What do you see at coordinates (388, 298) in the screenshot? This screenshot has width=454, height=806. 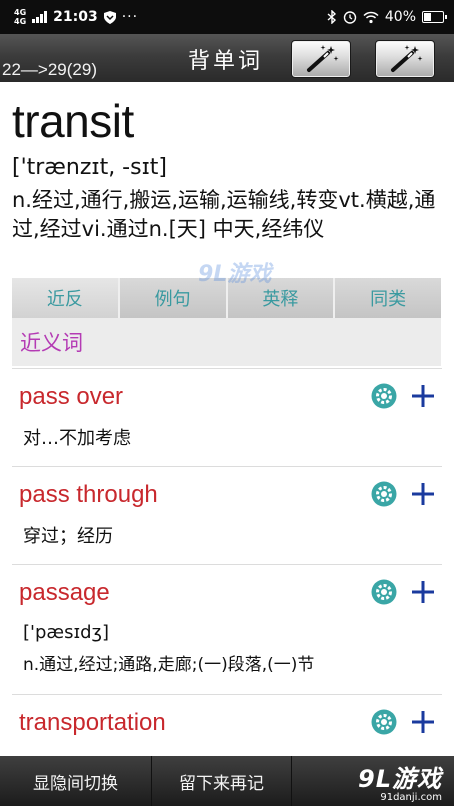 I see `tab-similar-words: 同类` at bounding box center [388, 298].